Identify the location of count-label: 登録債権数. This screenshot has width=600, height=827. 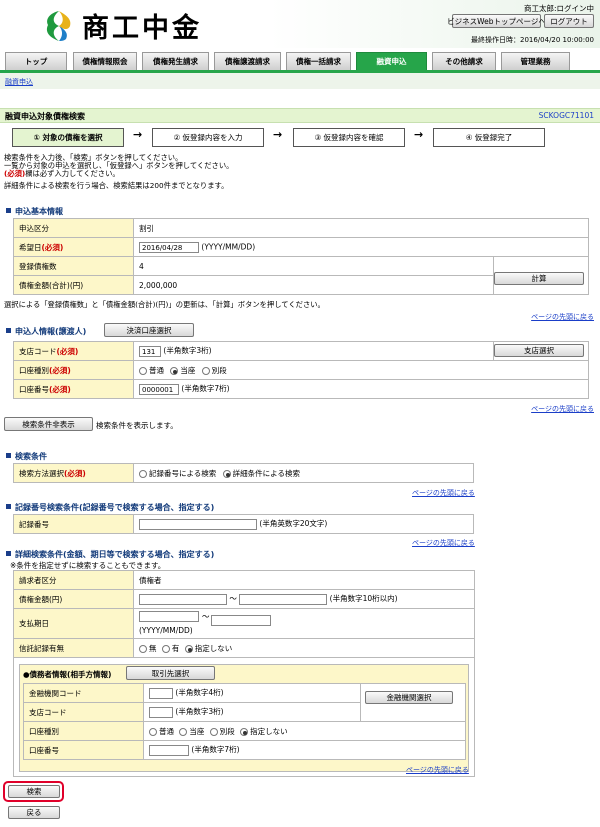
(73, 266).